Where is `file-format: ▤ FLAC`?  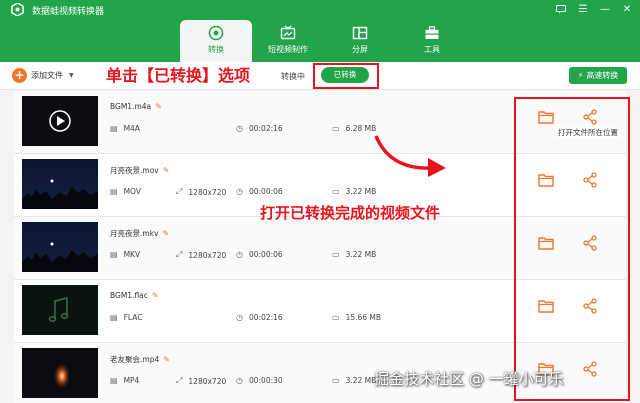
file-format: ▤ FLAC is located at coordinates (126, 317).